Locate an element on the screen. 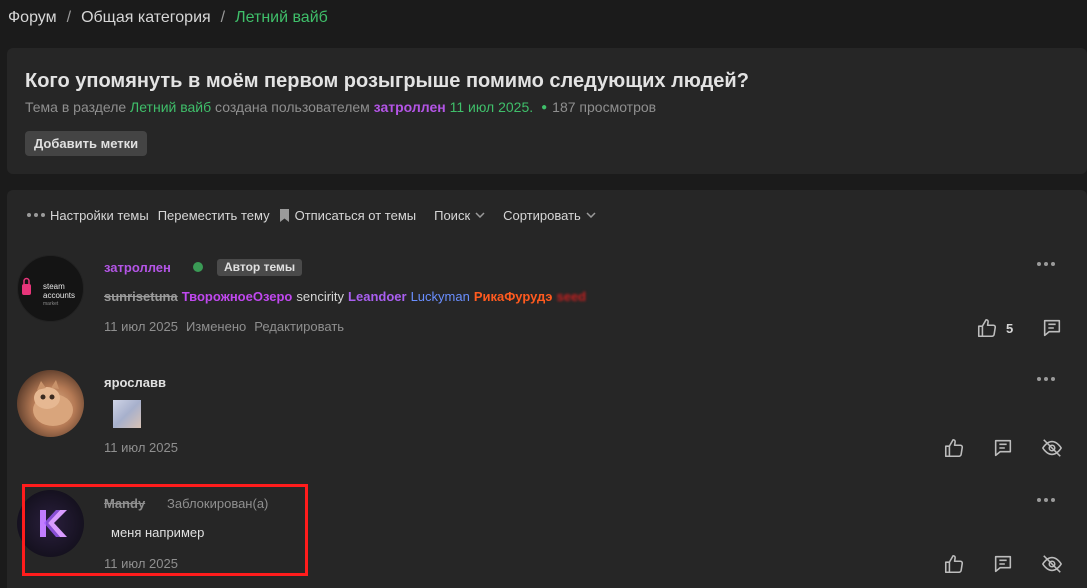  post-meta: 11 июл 2025 Изменено Редактировать is located at coordinates (224, 326).